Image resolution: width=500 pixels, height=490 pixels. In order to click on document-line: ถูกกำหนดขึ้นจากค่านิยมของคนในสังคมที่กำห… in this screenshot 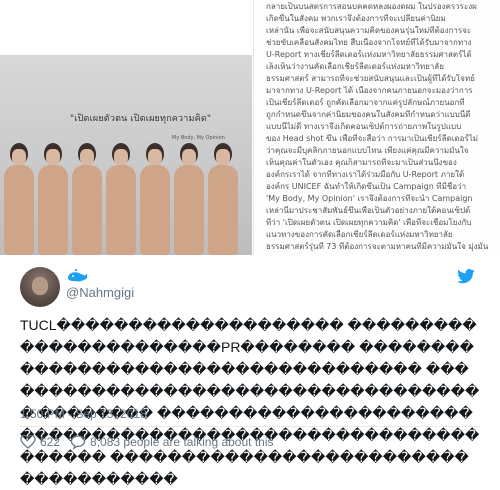, I will do `click(368, 114)`.